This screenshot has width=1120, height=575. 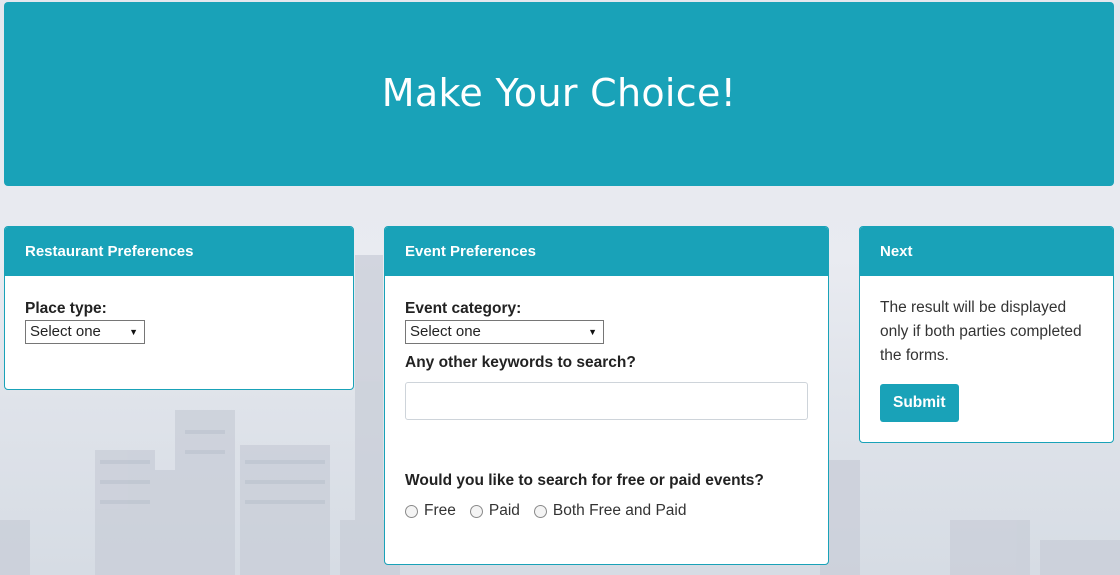 I want to click on event-category-label: Event category:, so click(x=463, y=308).